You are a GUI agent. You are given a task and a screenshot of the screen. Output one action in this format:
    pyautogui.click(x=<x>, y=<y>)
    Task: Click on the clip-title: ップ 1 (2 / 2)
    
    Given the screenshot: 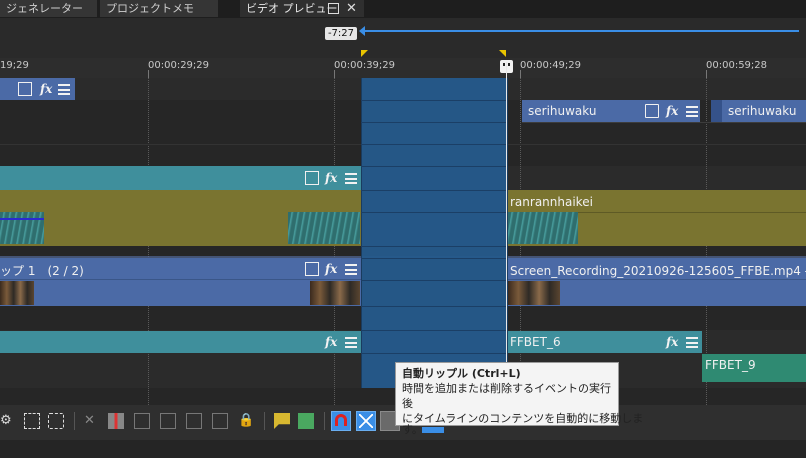 What is the action you would take?
    pyautogui.click(x=42, y=271)
    